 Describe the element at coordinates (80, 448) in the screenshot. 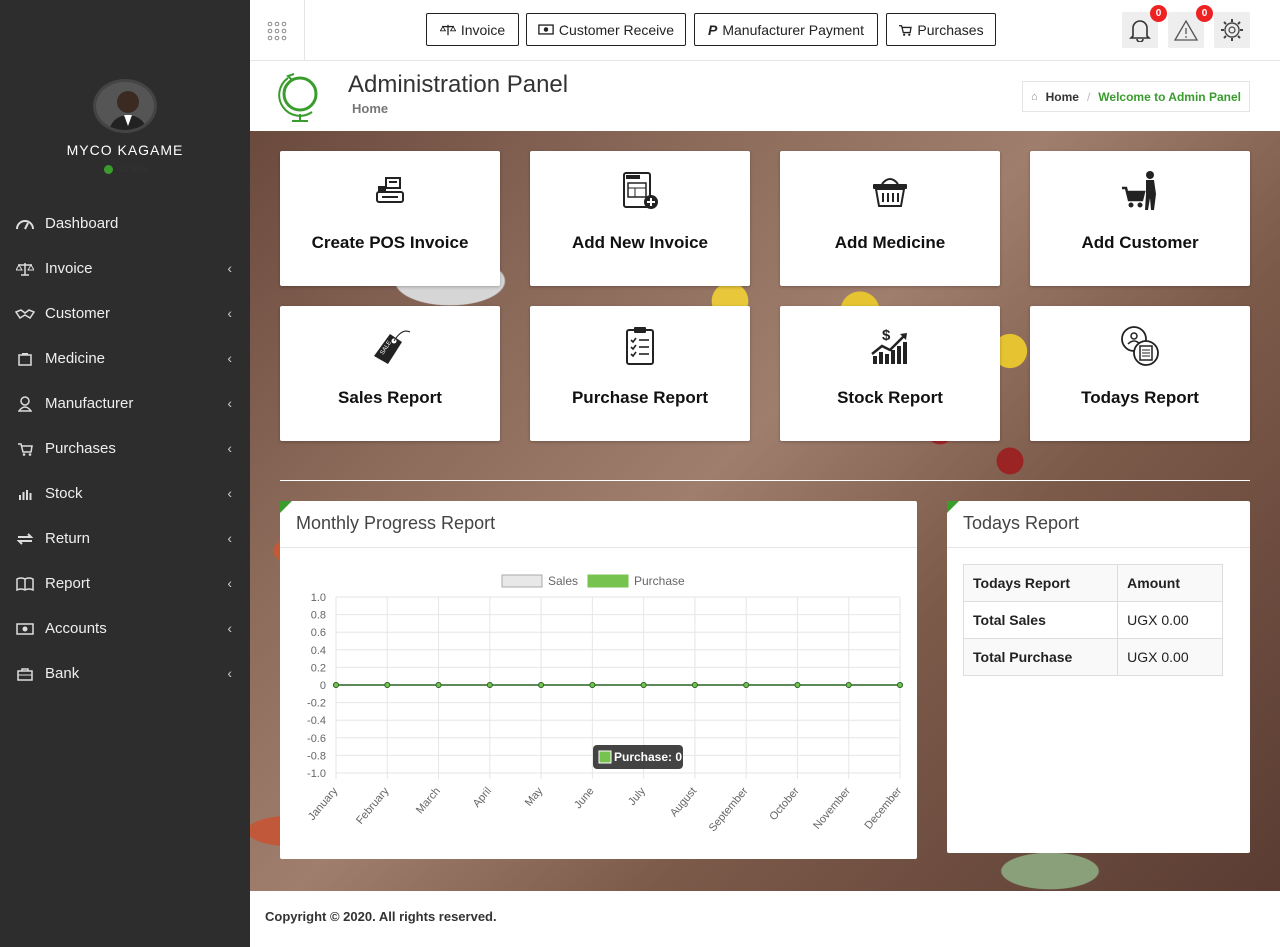

I see `sidebar-item-label: Purchases` at that location.